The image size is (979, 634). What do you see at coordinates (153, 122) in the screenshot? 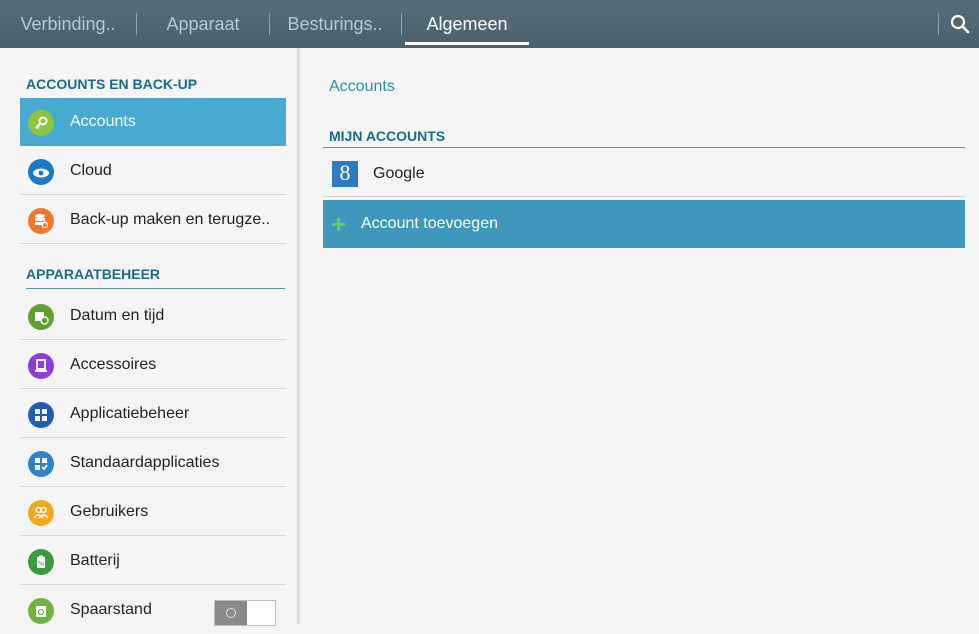
I see `sidebar-item-accounts: Accounts` at bounding box center [153, 122].